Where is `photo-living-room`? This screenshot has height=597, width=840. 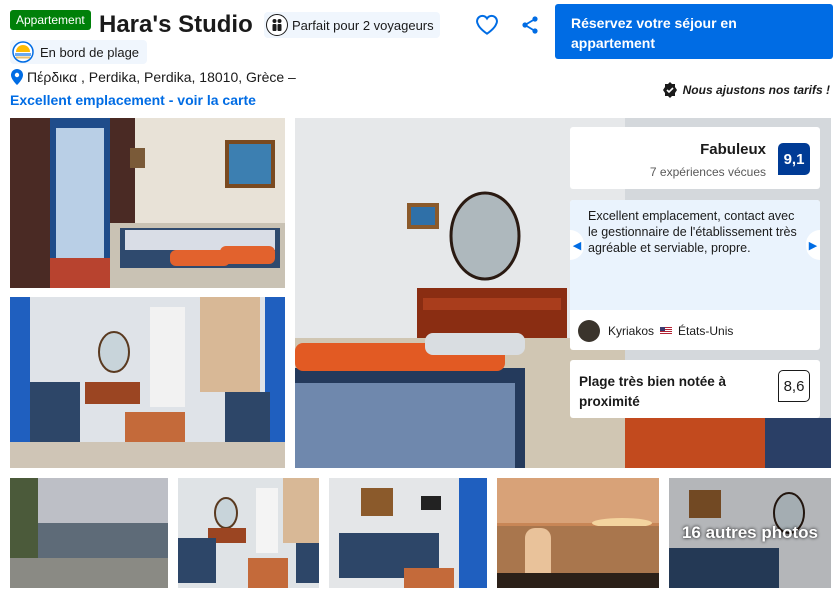 photo-living-room is located at coordinates (147, 382).